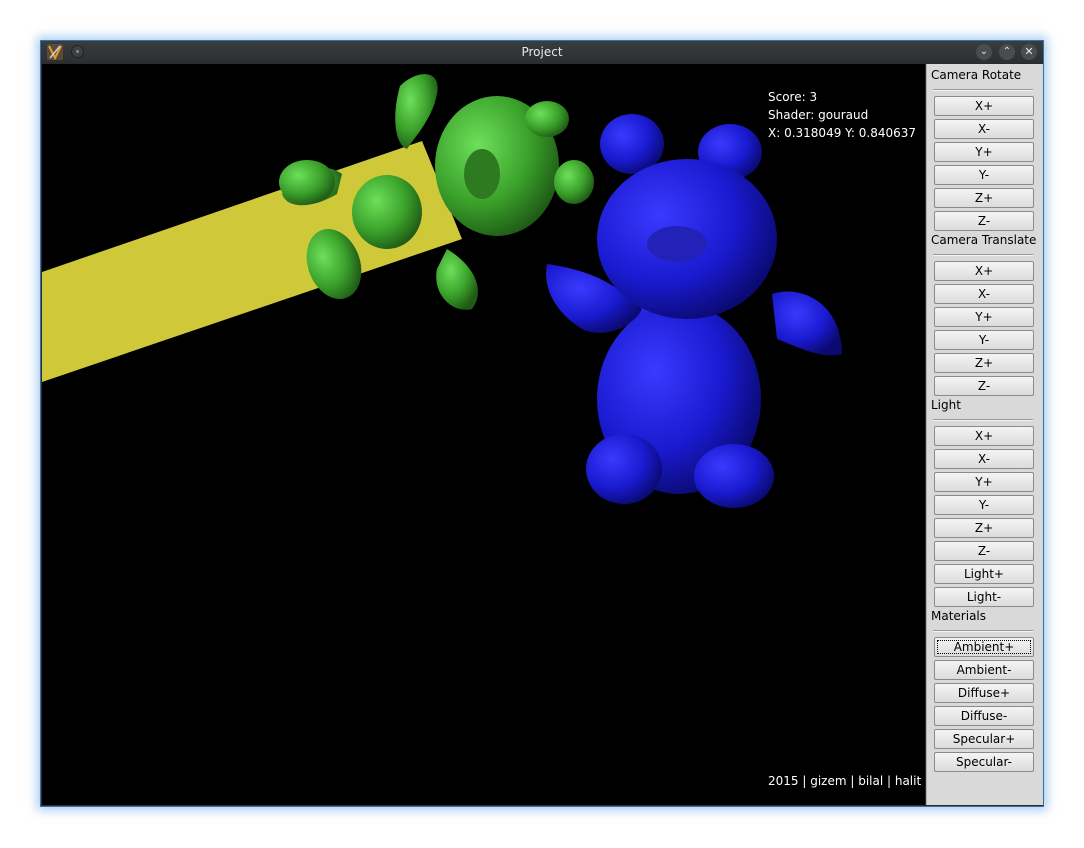 The height and width of the screenshot is (848, 1084). I want to click on camera-rotate-y-minus-button: Y-, so click(984, 175).